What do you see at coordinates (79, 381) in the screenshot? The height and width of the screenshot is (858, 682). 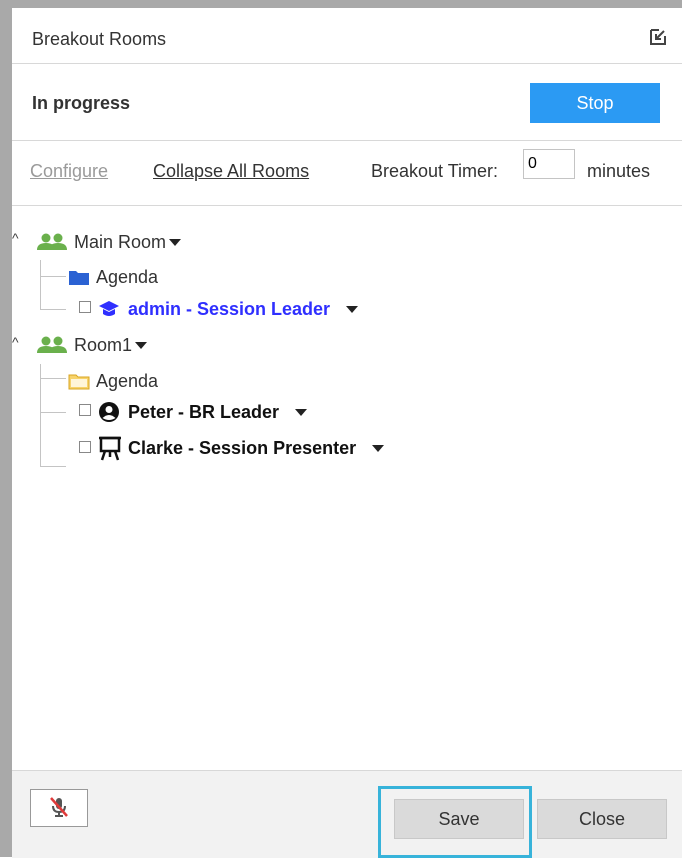 I see `folder-open-icon` at bounding box center [79, 381].